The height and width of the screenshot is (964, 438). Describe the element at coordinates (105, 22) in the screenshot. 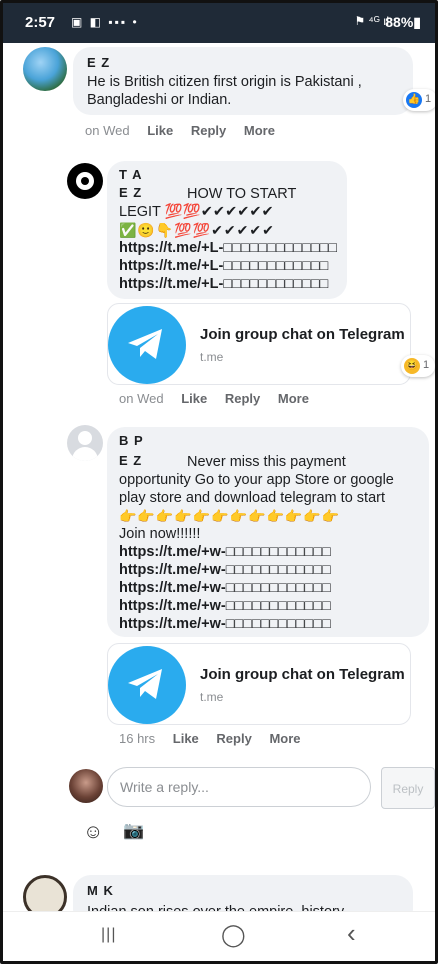

I see `notification-icons: ▣ ◧ ▪▪▪ •` at that location.